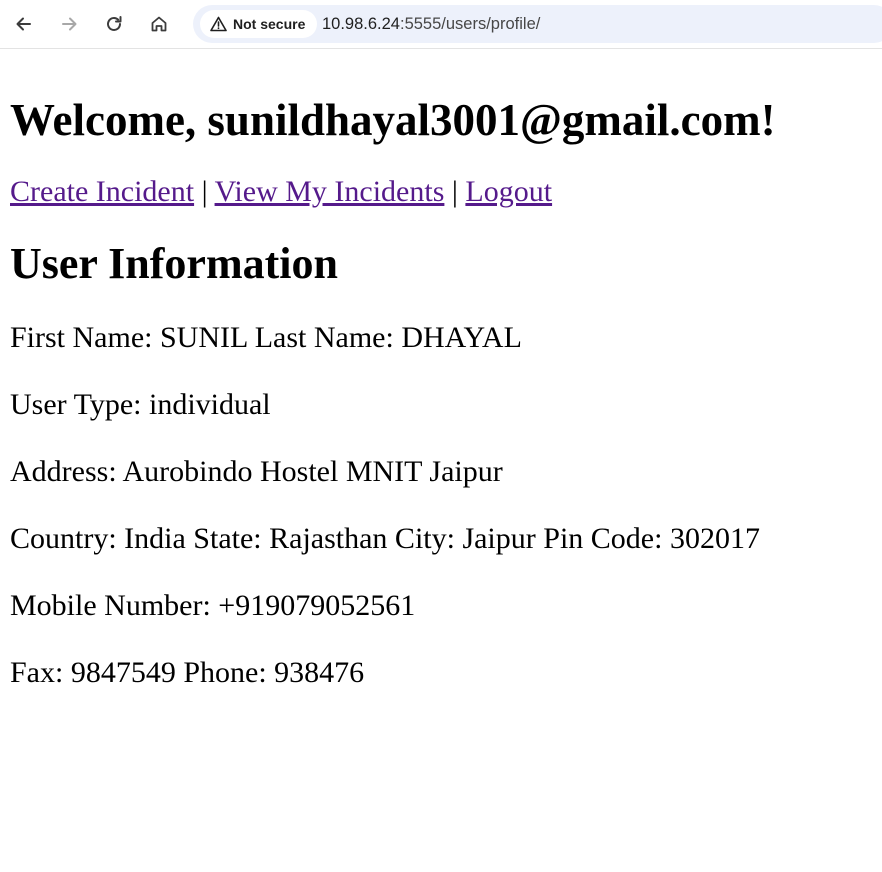  I want to click on security-indicator: Not secure, so click(259, 24).